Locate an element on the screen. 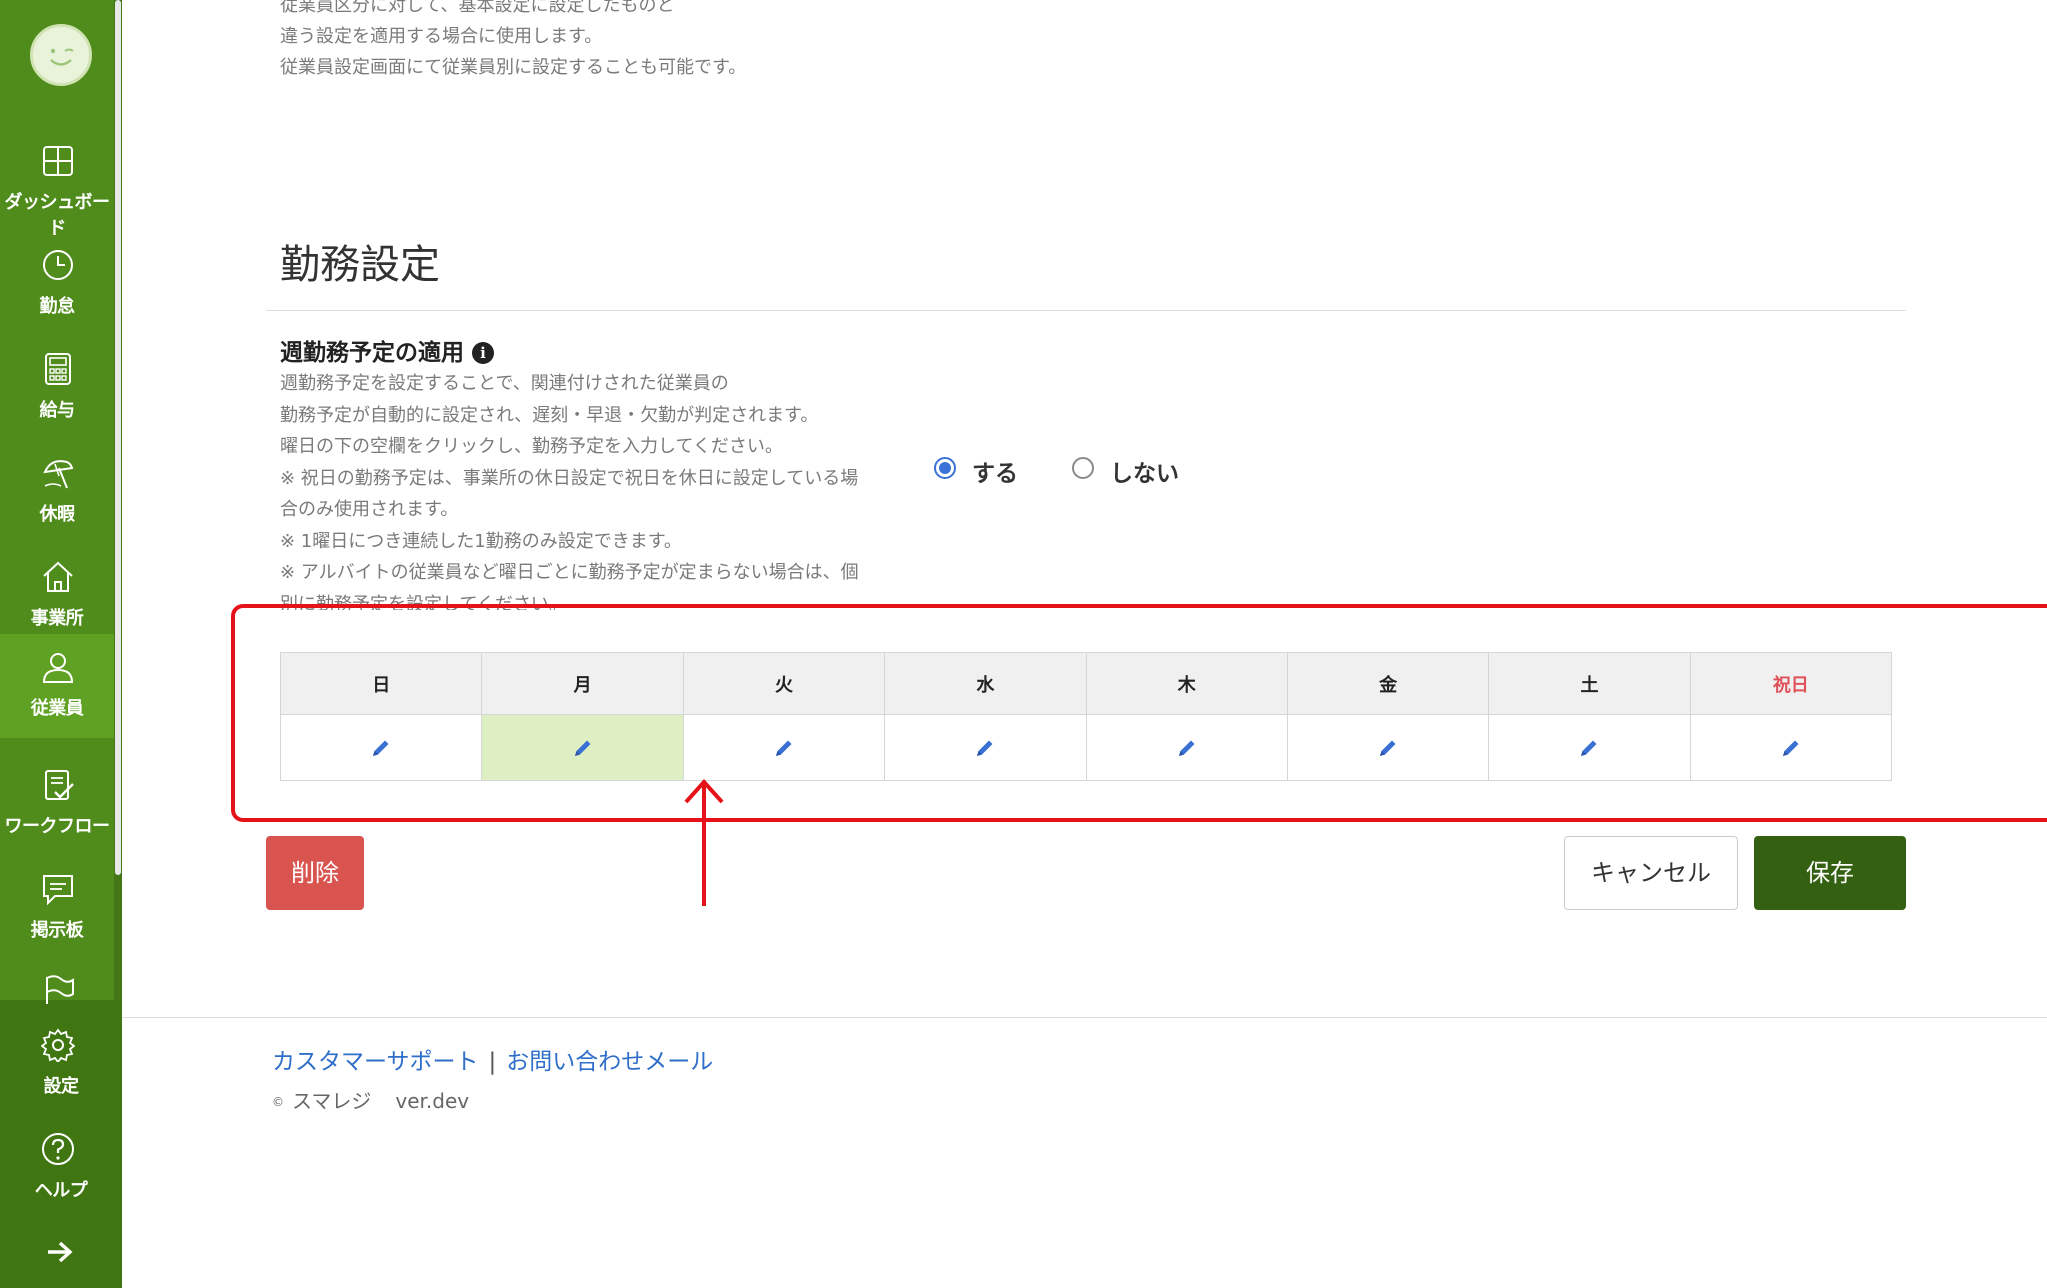 The image size is (2047, 1288). info-icon: i is located at coordinates (483, 353).